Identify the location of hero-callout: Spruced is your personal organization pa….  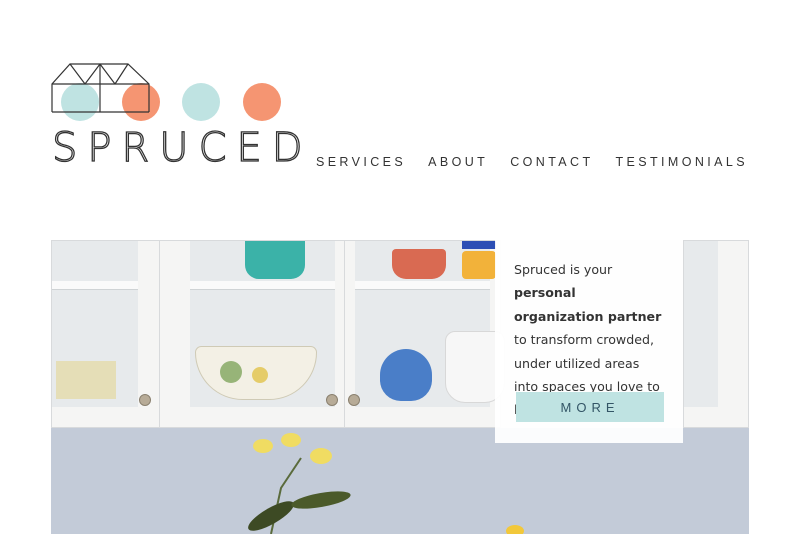
(589, 341).